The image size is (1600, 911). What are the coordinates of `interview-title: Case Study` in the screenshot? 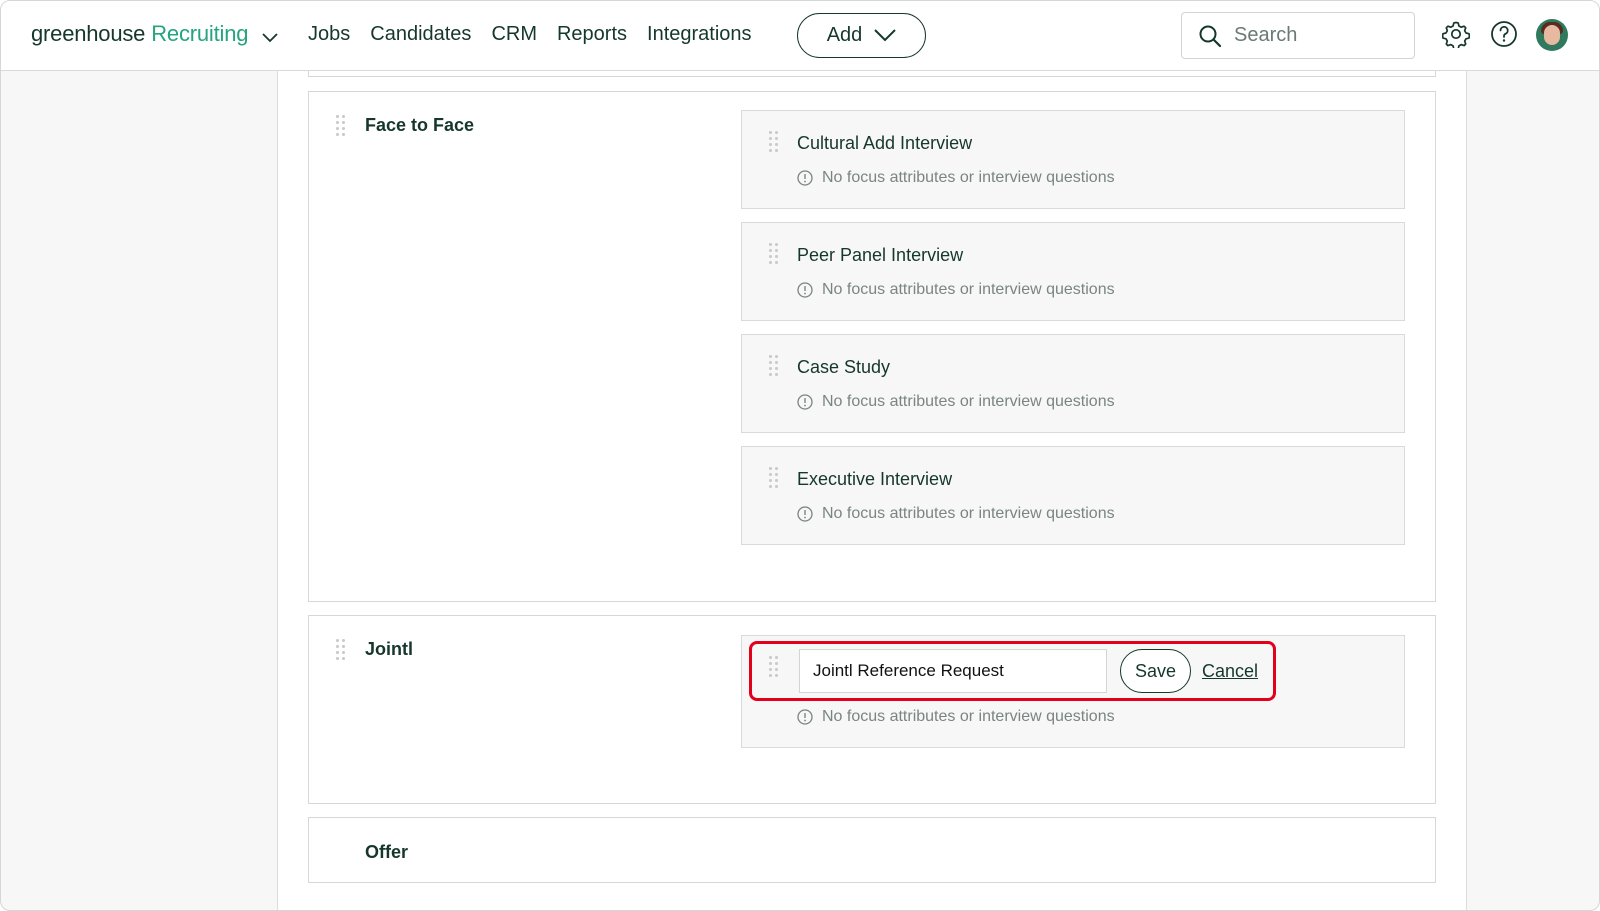 It's located at (843, 367).